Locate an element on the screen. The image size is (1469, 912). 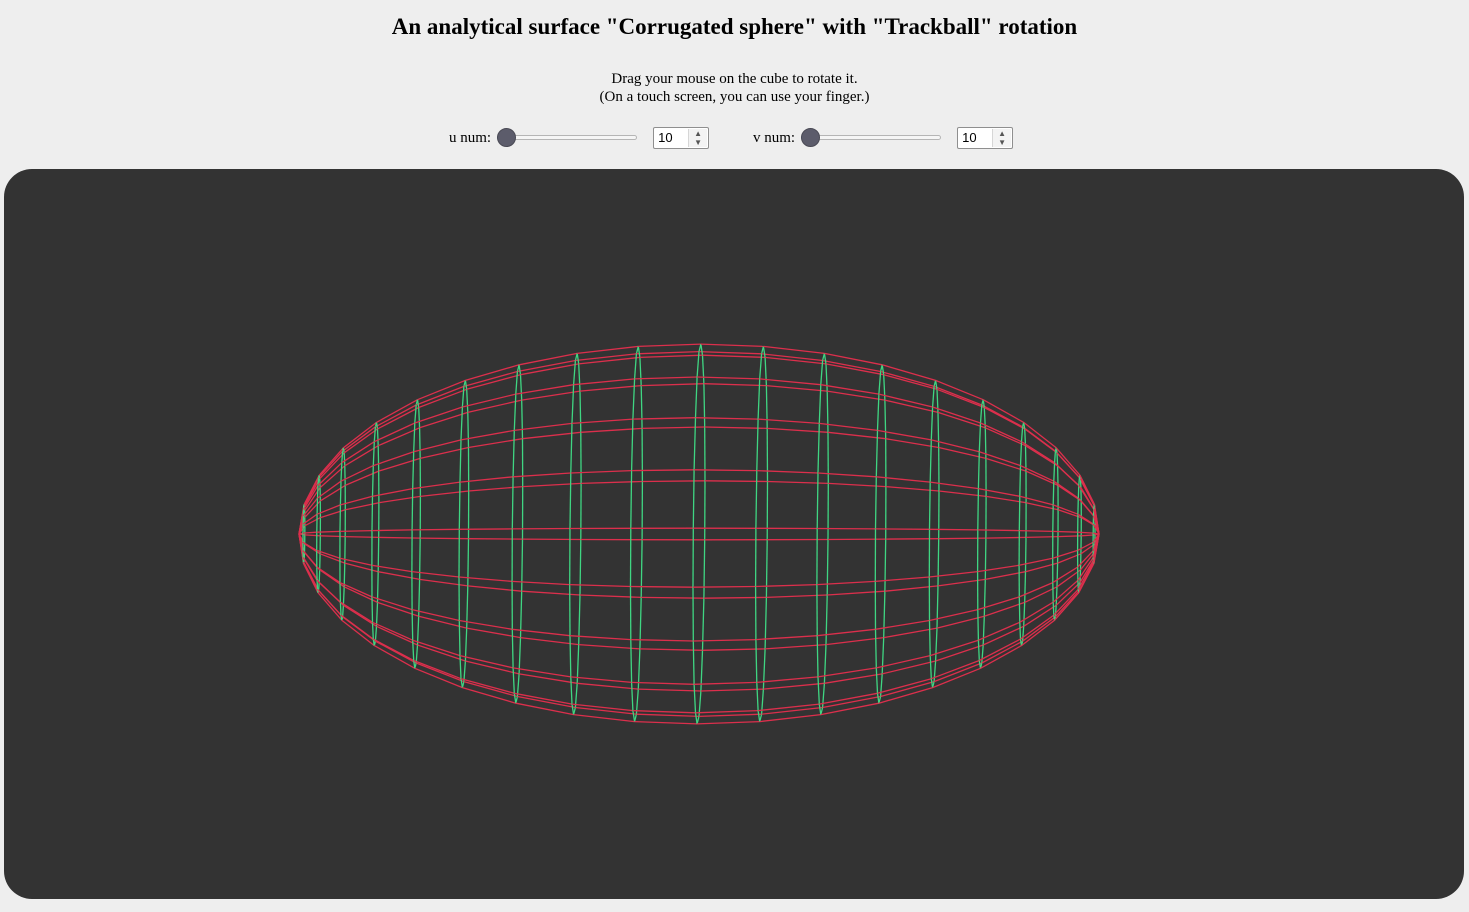
v-num-input: 10 ▲ ▼ is located at coordinates (985, 138).